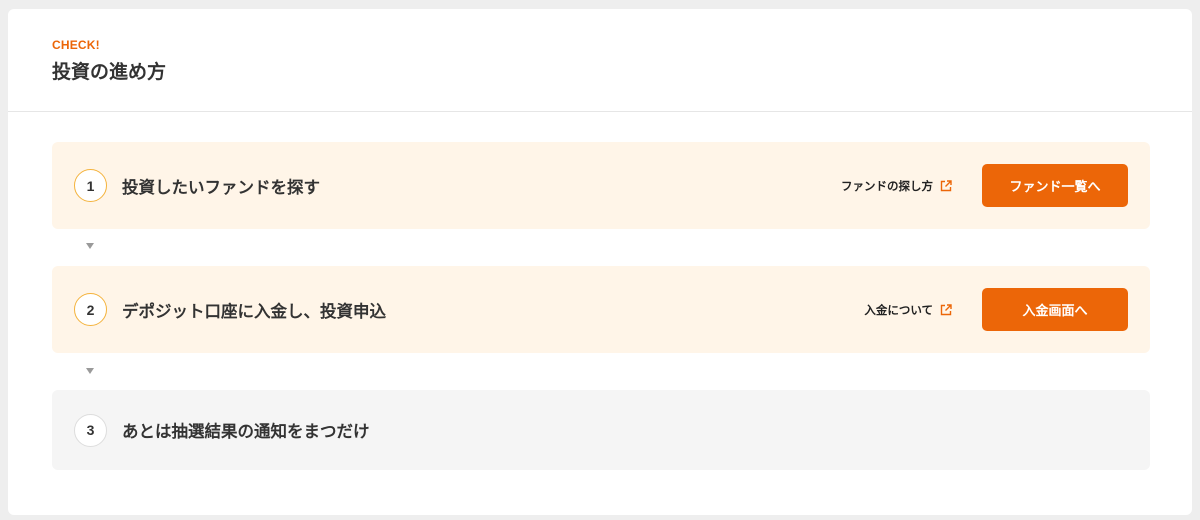  Describe the element at coordinates (601, 430) in the screenshot. I see `step-3: 3 あとは抽選結果の通知をまつだけ` at that location.